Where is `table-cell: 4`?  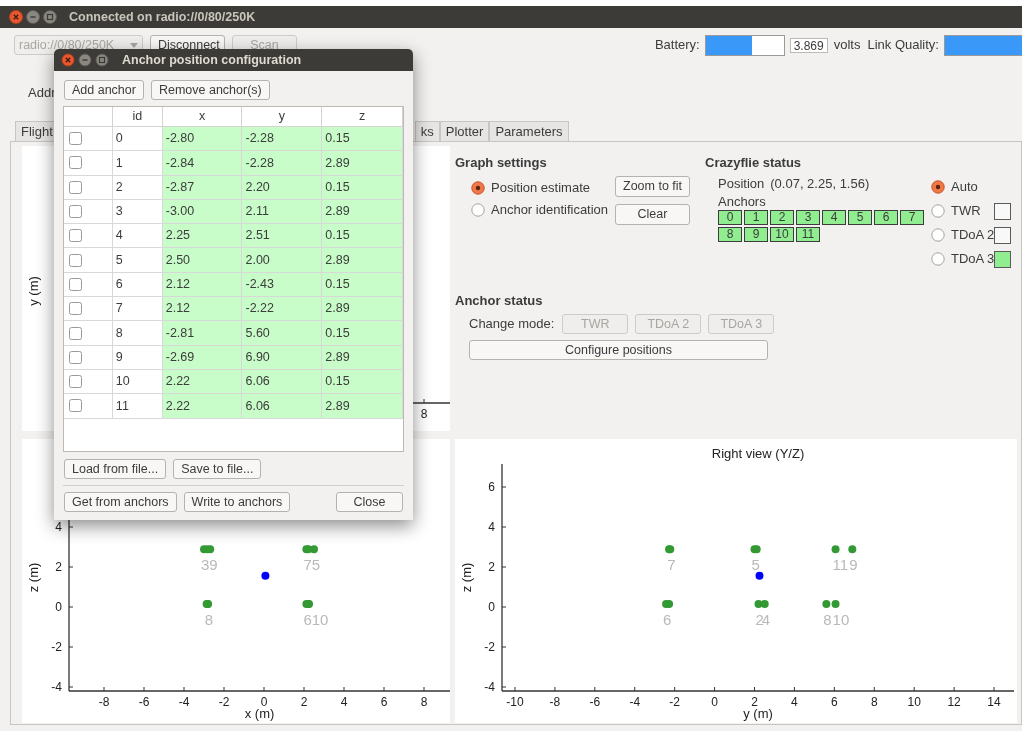 table-cell: 4 is located at coordinates (137, 236).